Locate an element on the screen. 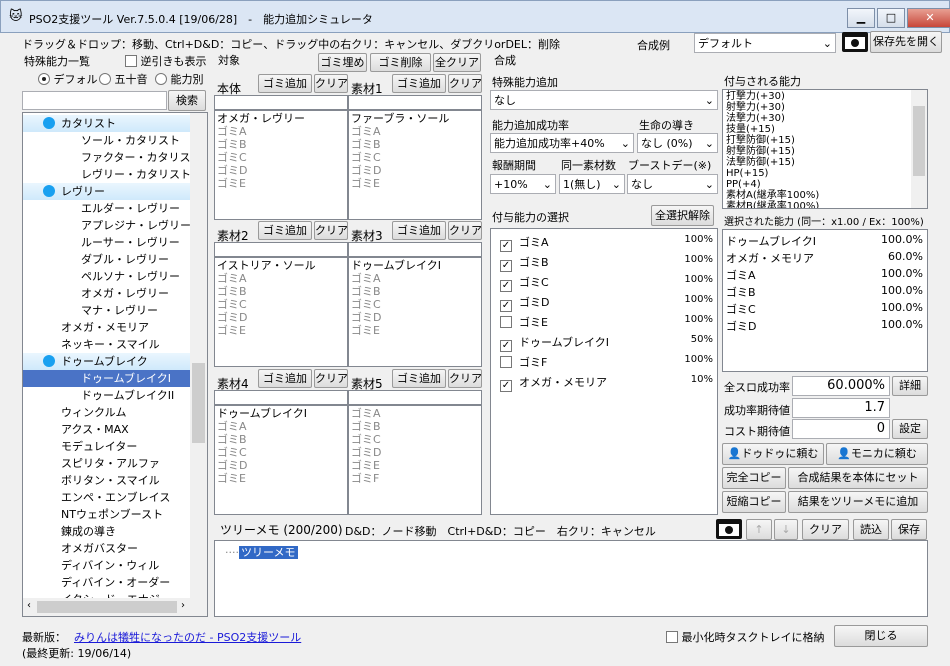  ask-monica-button: 👤モニカに頼む is located at coordinates (877, 454).